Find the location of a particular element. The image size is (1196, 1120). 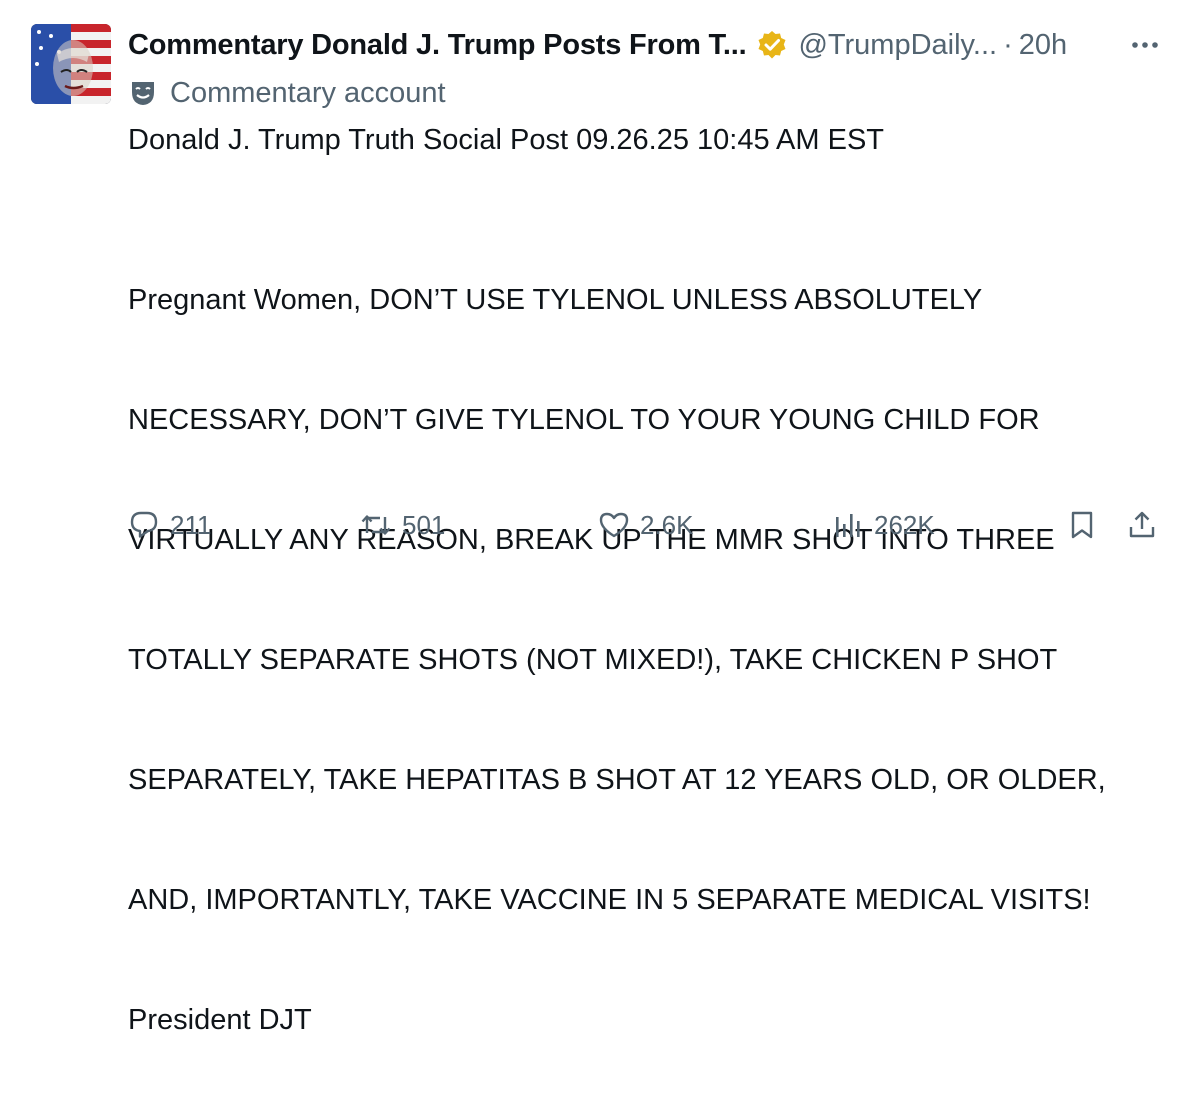

more-dots-icon is located at coordinates (1145, 45).